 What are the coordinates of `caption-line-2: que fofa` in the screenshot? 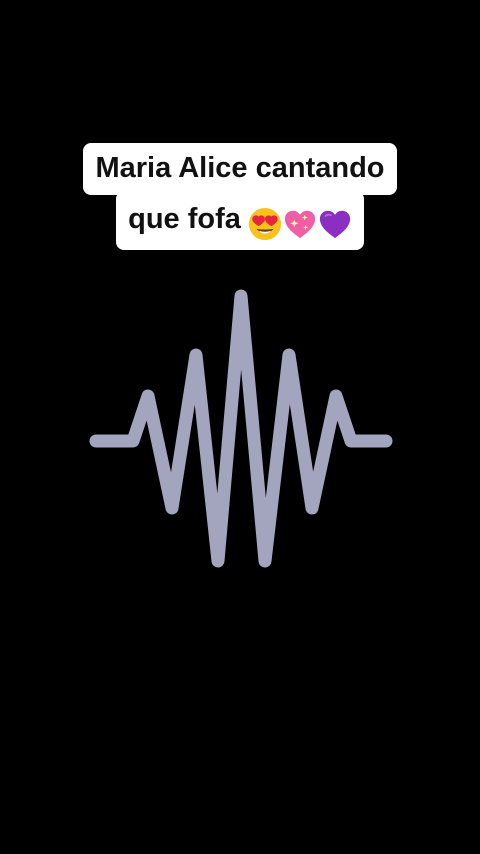 It's located at (240, 220).